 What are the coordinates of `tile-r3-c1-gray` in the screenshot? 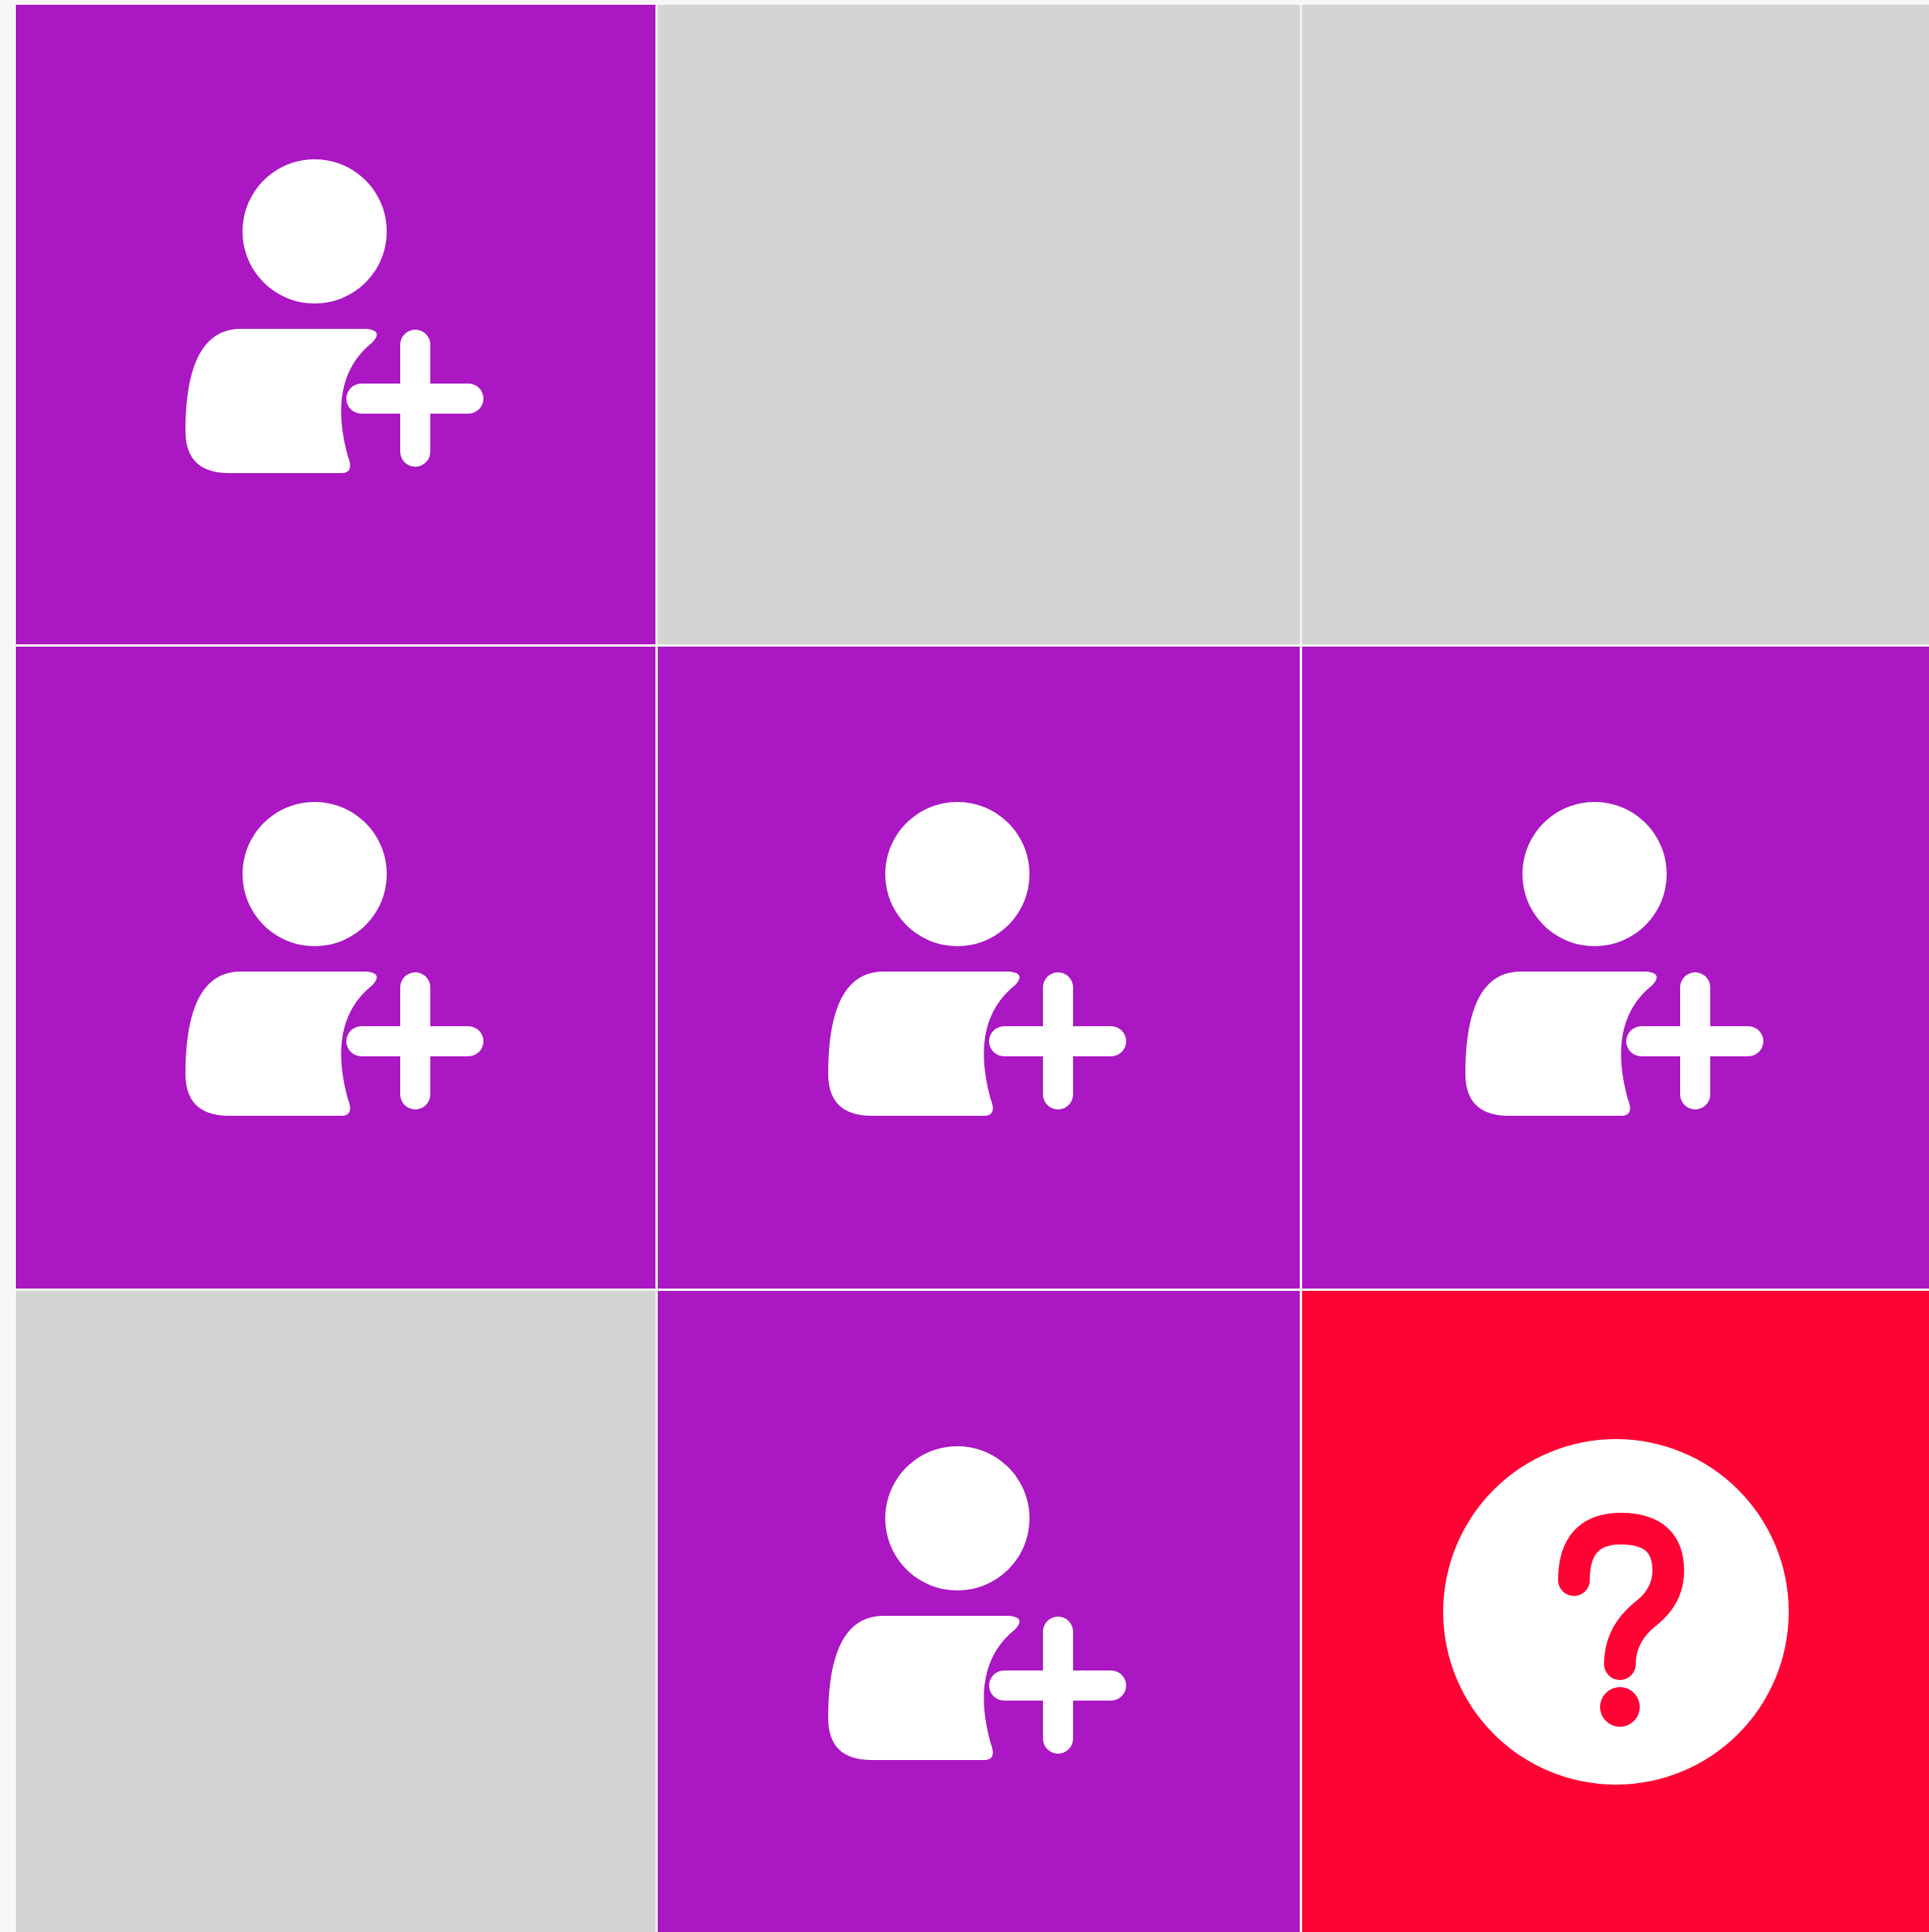 It's located at (337, 1612).